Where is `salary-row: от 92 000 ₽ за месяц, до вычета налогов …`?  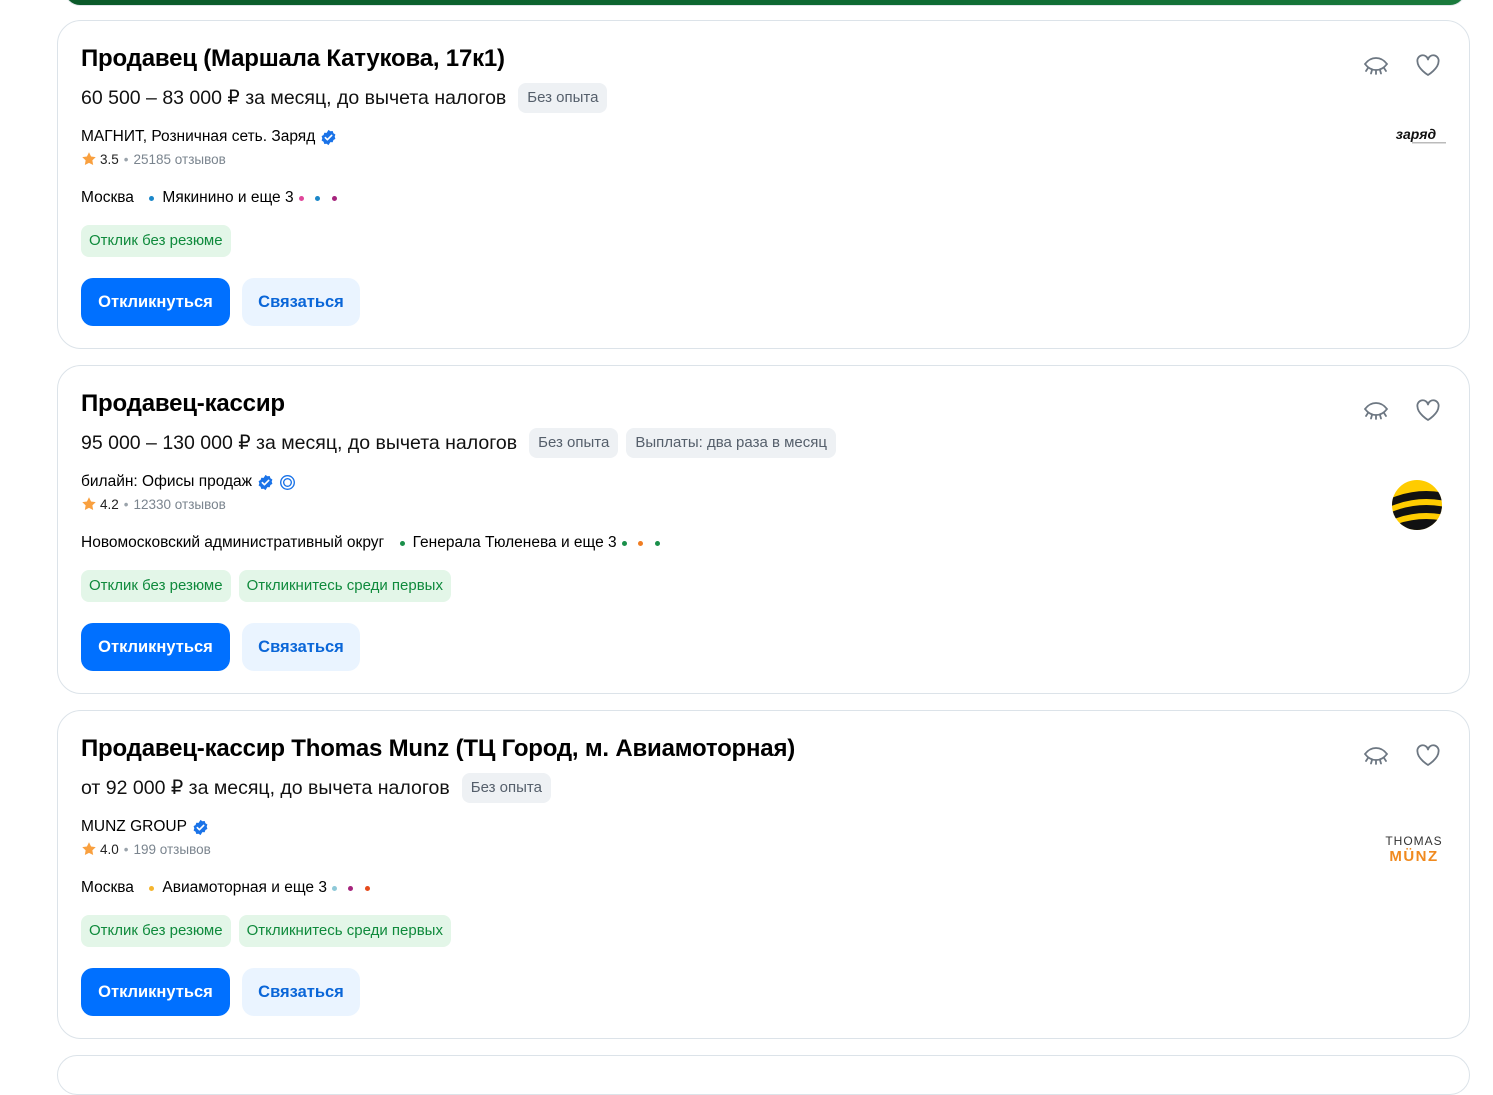
salary-row: от 92 000 ₽ за месяц, до вычета налогов … is located at coordinates (316, 788).